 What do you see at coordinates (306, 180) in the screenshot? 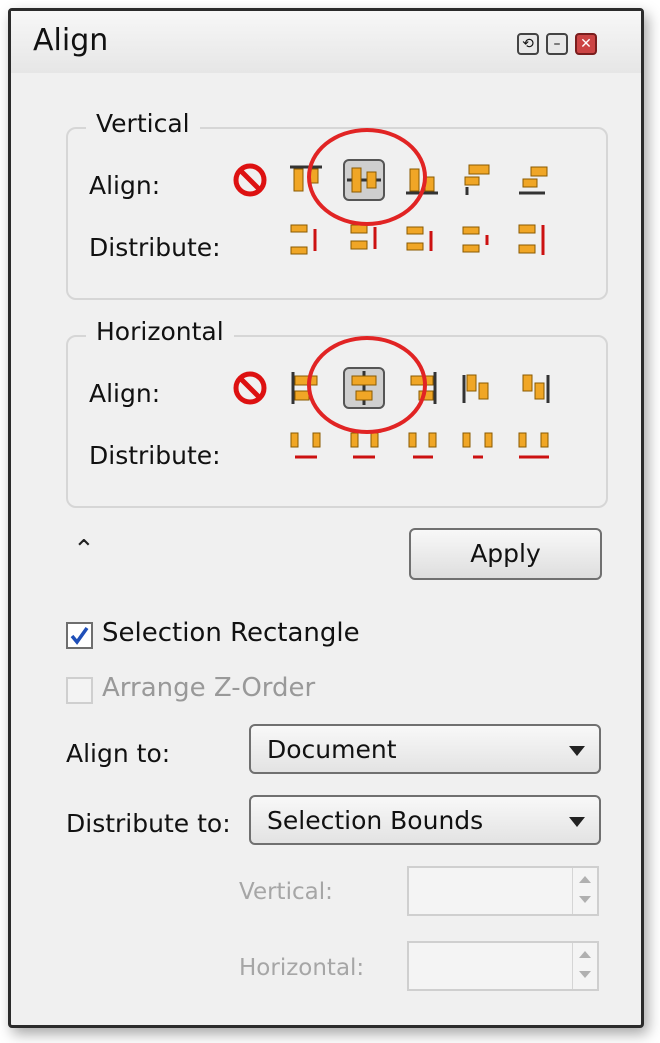
I see `align-top-icon` at bounding box center [306, 180].